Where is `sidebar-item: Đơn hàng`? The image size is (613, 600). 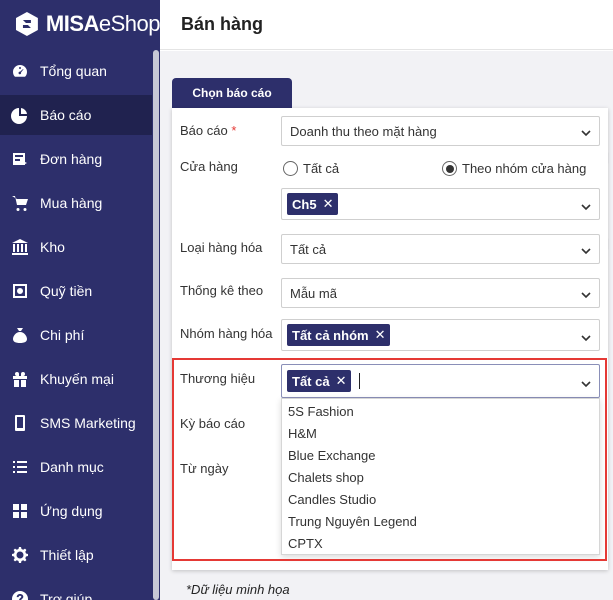 sidebar-item: Đơn hàng is located at coordinates (76, 159).